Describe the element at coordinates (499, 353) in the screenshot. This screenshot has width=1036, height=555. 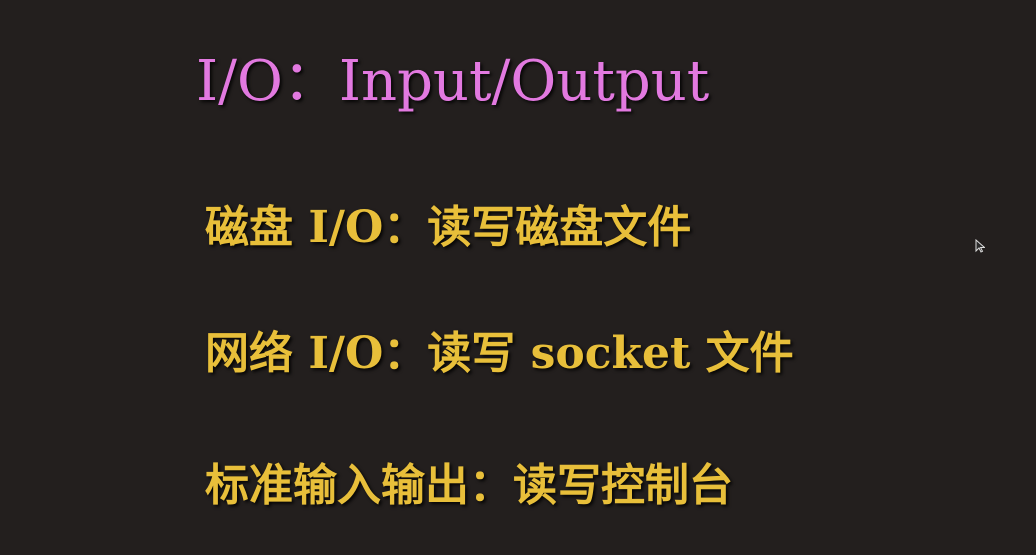
I see `bullet-network-io: 网络 I/O：读写 socket 文件` at that location.